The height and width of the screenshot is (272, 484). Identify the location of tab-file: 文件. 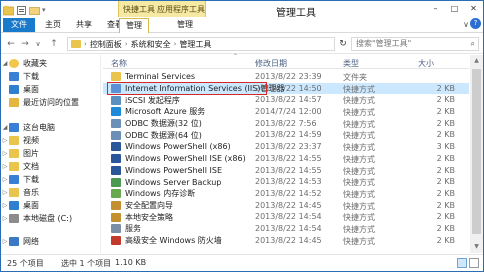
(19, 25).